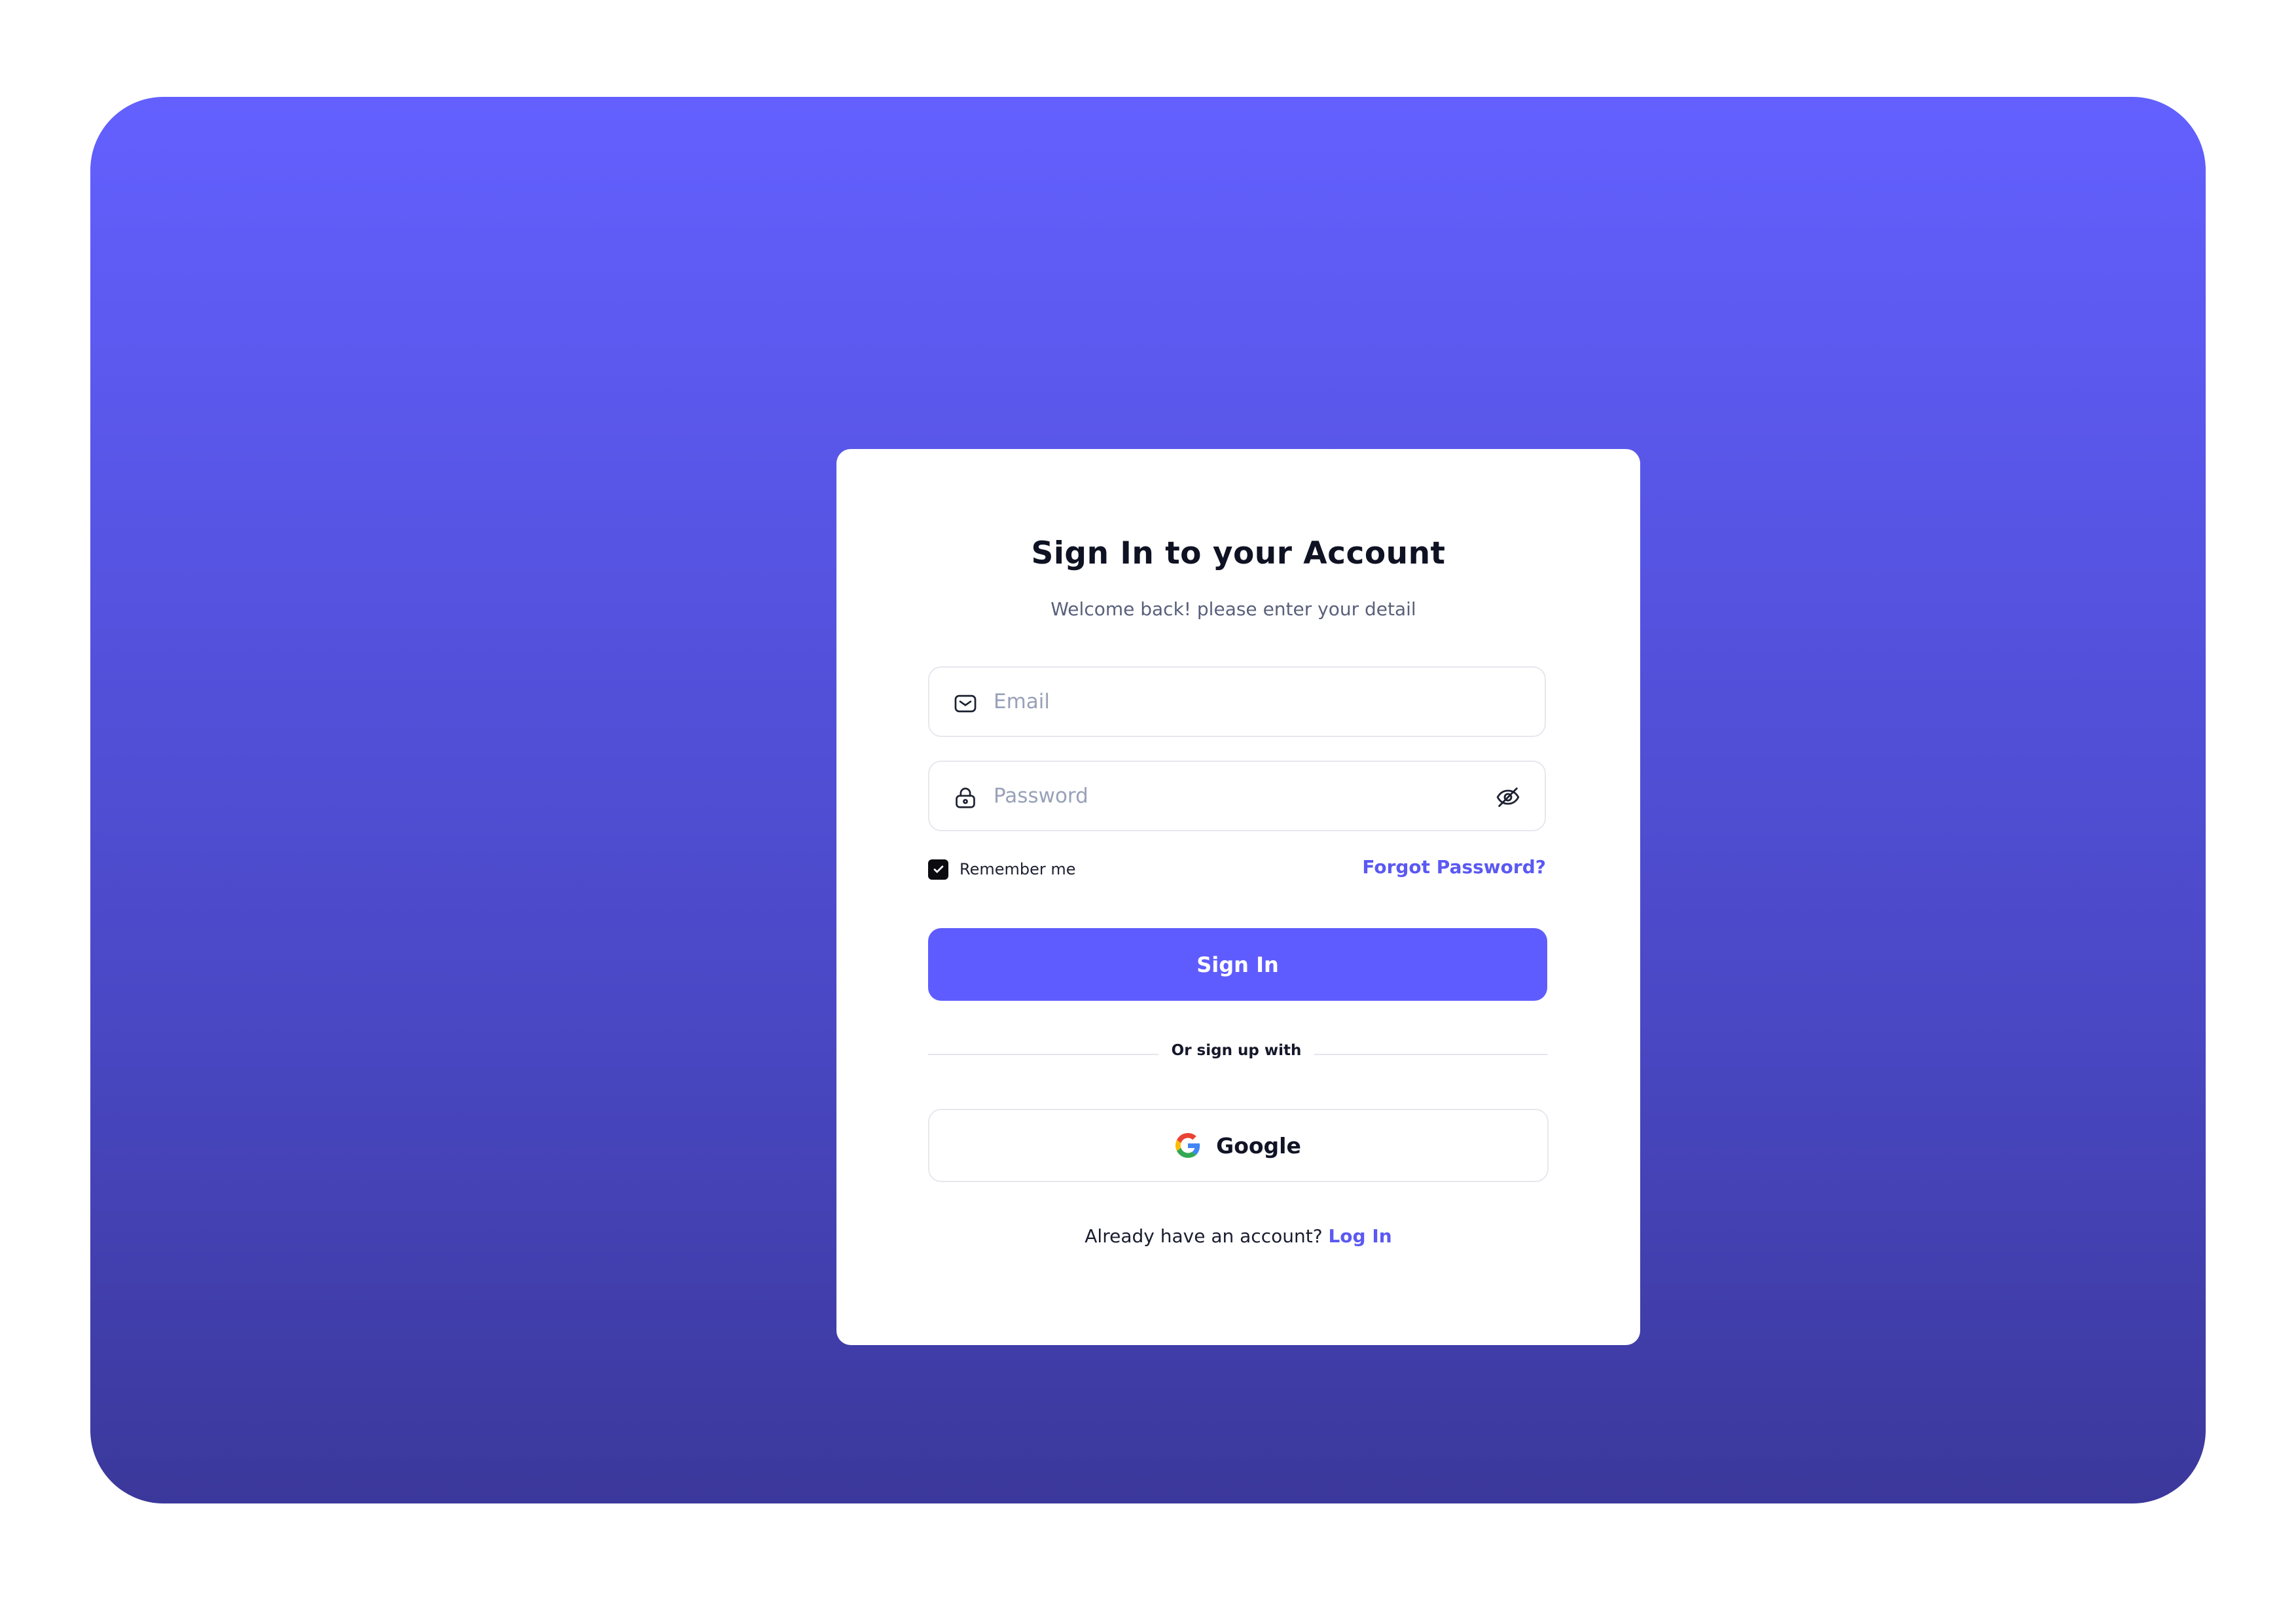  Describe the element at coordinates (1454, 867) in the screenshot. I see `forgot-password-link: Forgot Password?` at that location.